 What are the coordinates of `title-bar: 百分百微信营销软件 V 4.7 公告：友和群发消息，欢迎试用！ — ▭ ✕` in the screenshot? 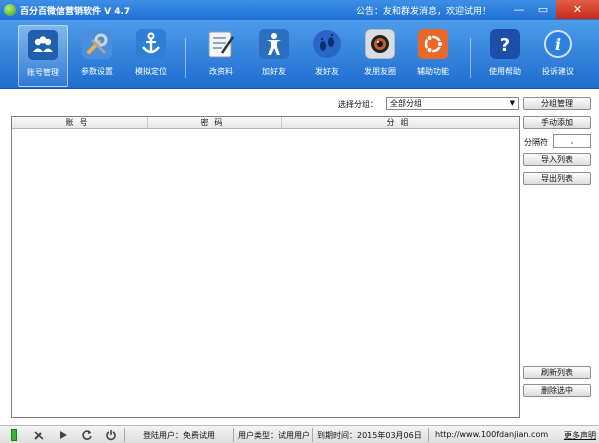 It's located at (299, 10).